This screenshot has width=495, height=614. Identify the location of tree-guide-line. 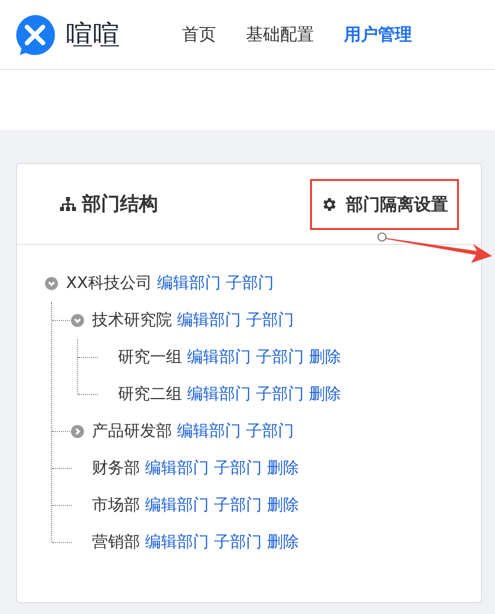
(77, 366).